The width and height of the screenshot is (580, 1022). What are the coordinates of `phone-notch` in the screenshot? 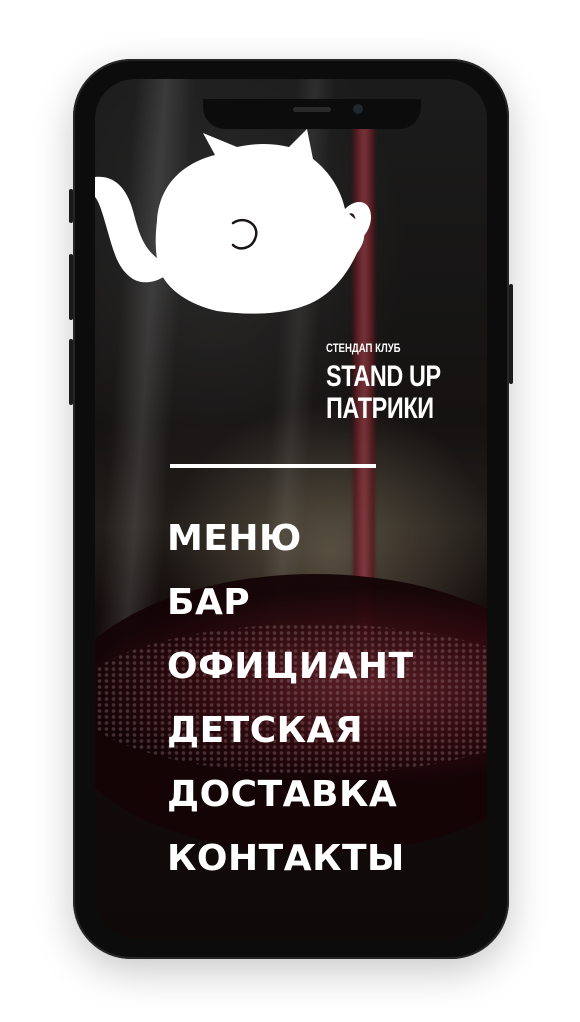 It's located at (312, 114).